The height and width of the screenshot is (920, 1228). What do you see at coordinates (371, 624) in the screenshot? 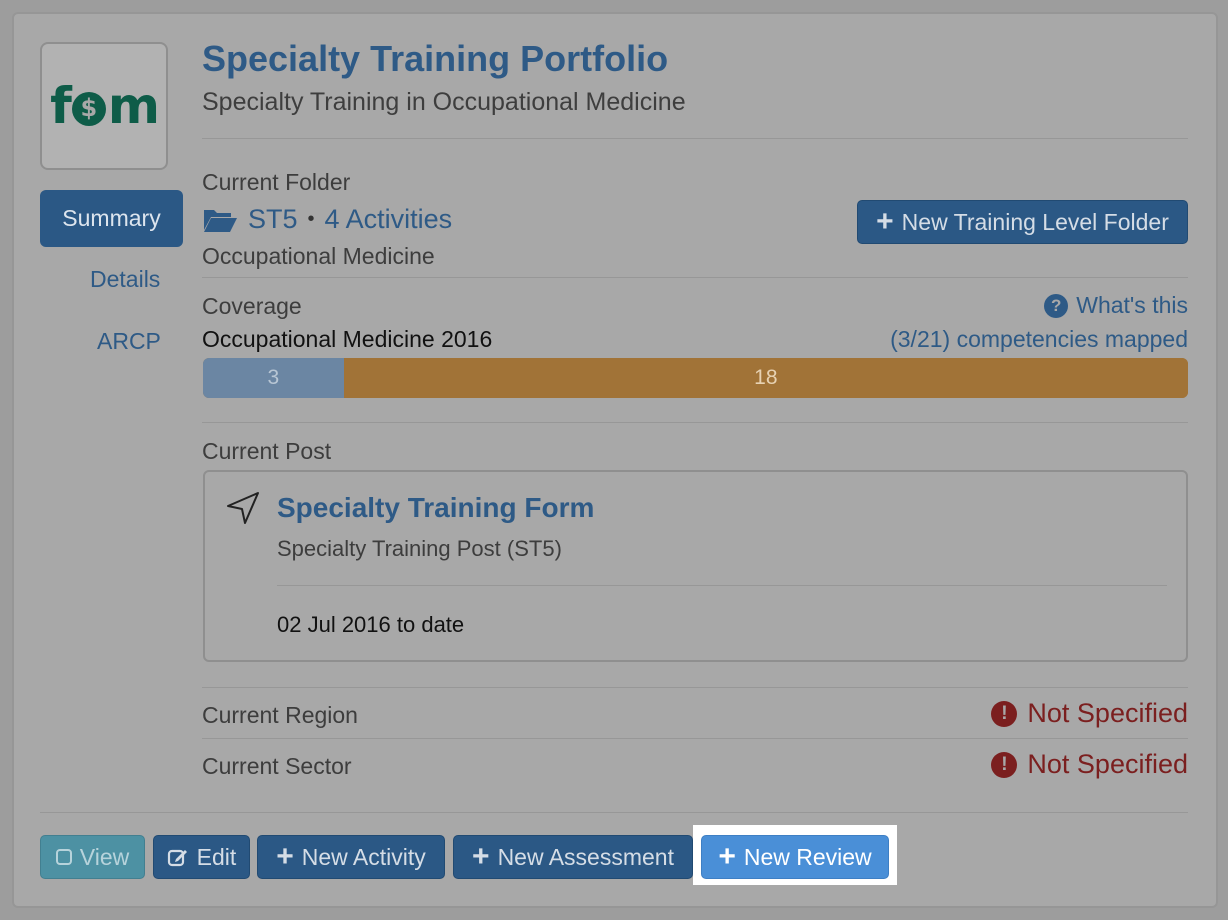
I see `post-date-range: 02 Jul 2016 to date` at bounding box center [371, 624].